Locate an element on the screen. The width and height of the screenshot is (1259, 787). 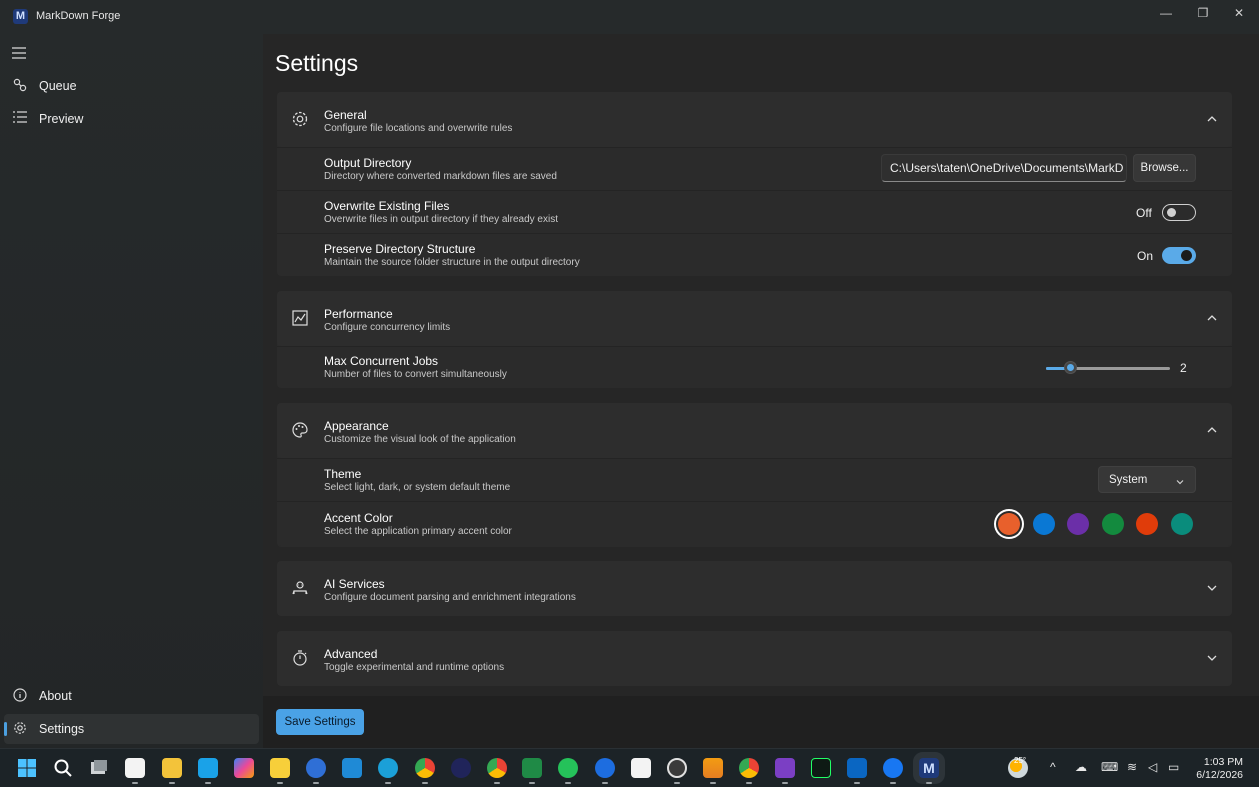
wifi-icon: ≋ is located at coordinates (1132, 767).